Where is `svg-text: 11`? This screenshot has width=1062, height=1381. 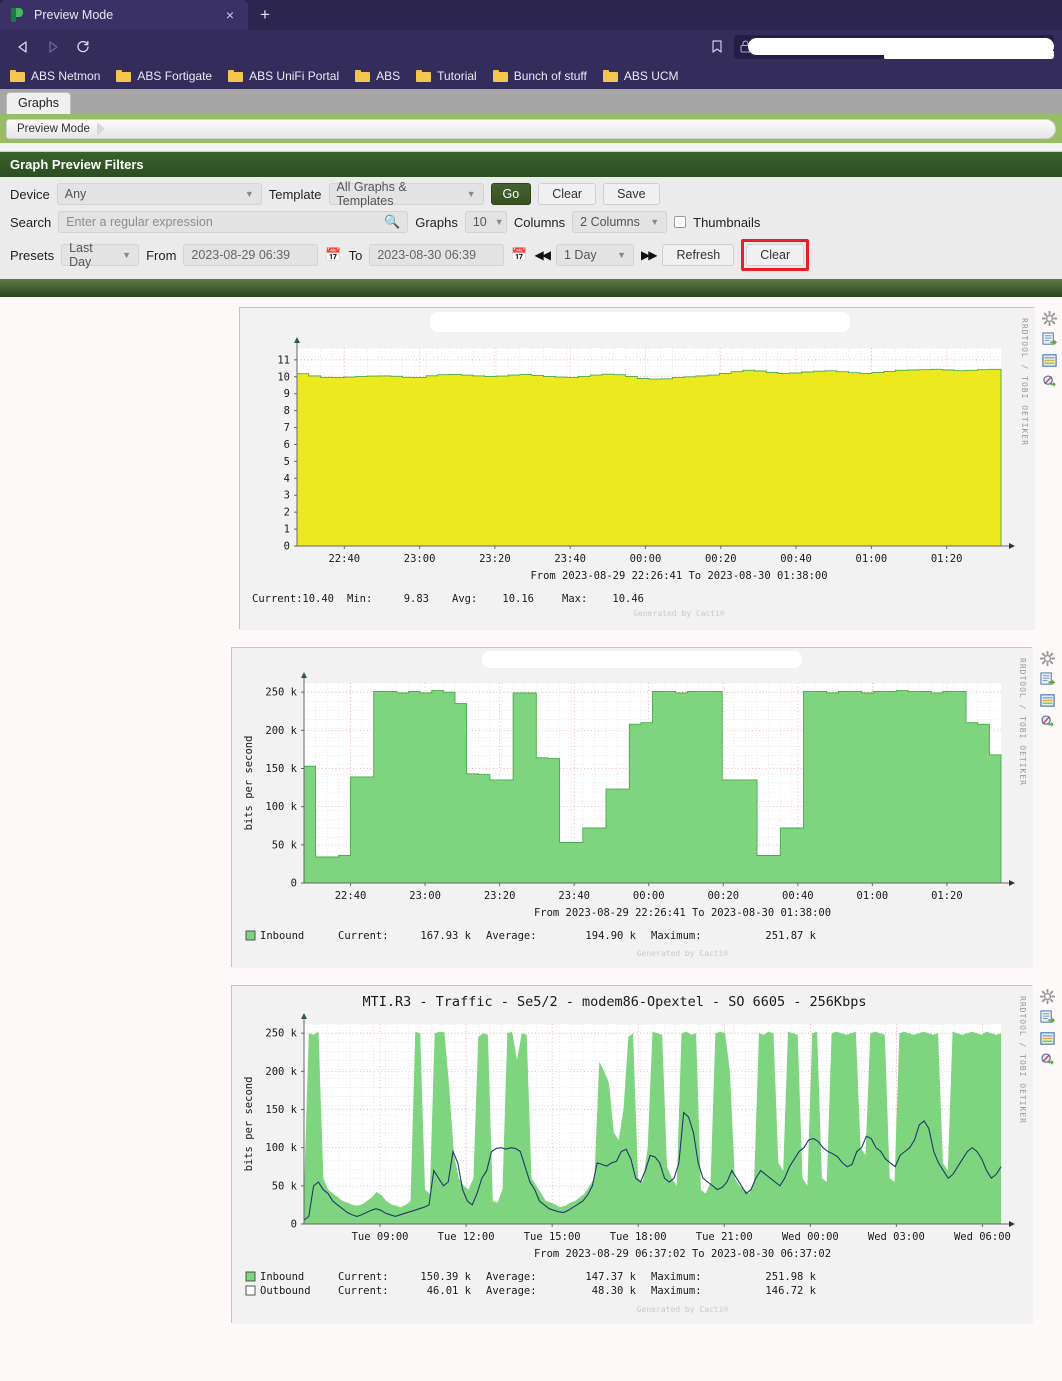 svg-text: 11 is located at coordinates (283, 360).